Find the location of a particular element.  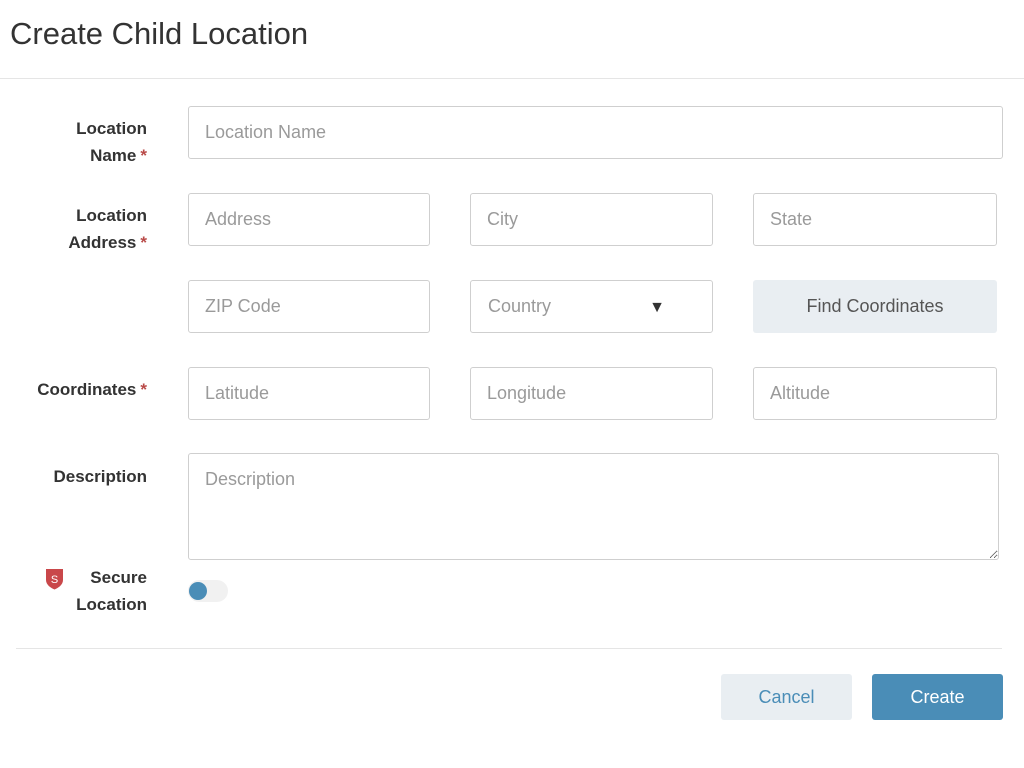

find-coordinates-button: Find Coordinates is located at coordinates (875, 306).